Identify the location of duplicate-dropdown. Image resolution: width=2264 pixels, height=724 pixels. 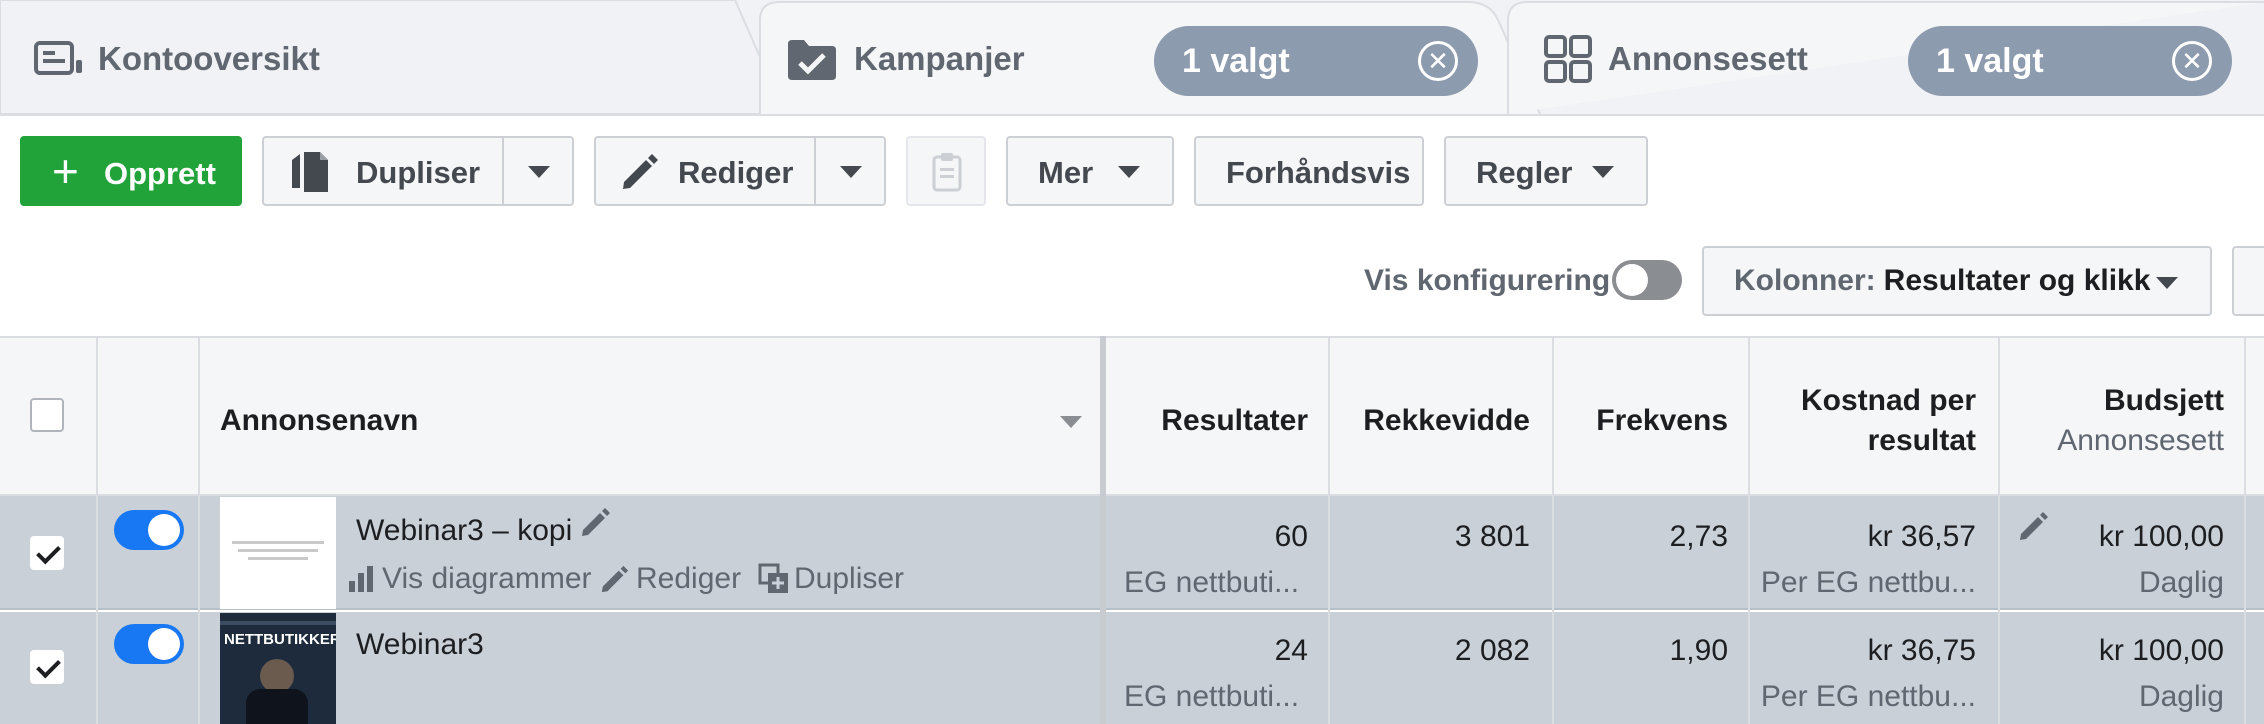
(539, 171).